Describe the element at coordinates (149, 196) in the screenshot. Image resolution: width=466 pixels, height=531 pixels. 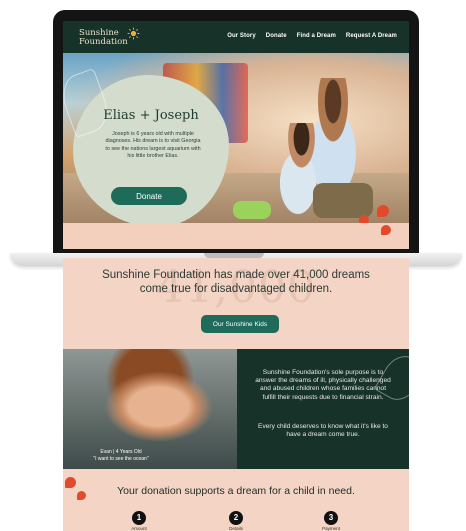
I see `hero-donate-button: Donate` at that location.